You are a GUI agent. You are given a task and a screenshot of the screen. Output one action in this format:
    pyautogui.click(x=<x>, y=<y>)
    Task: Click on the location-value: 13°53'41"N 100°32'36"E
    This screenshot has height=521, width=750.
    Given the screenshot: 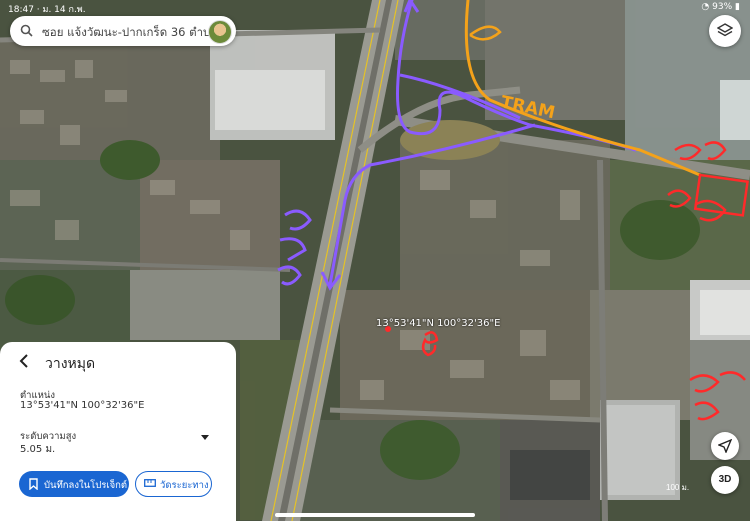 What is the action you would take?
    pyautogui.click(x=82, y=405)
    